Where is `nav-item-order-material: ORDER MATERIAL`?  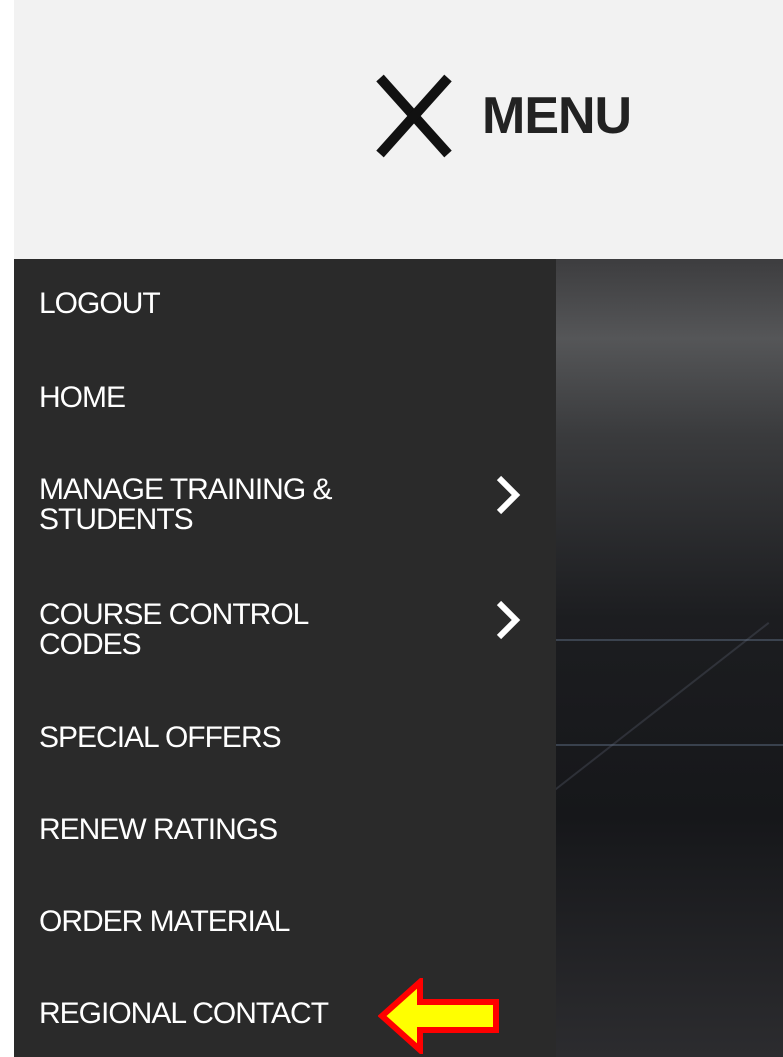
nav-item-order-material: ORDER MATERIAL is located at coordinates (285, 923).